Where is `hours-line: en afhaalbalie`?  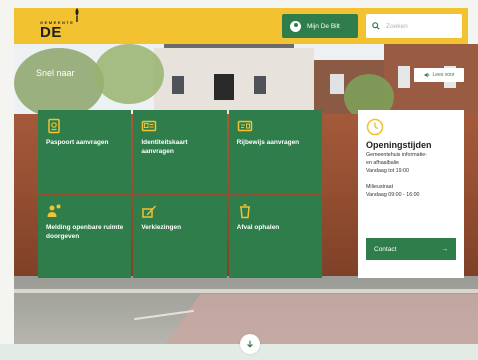
hours-line: en afhaalbalie is located at coordinates (382, 162).